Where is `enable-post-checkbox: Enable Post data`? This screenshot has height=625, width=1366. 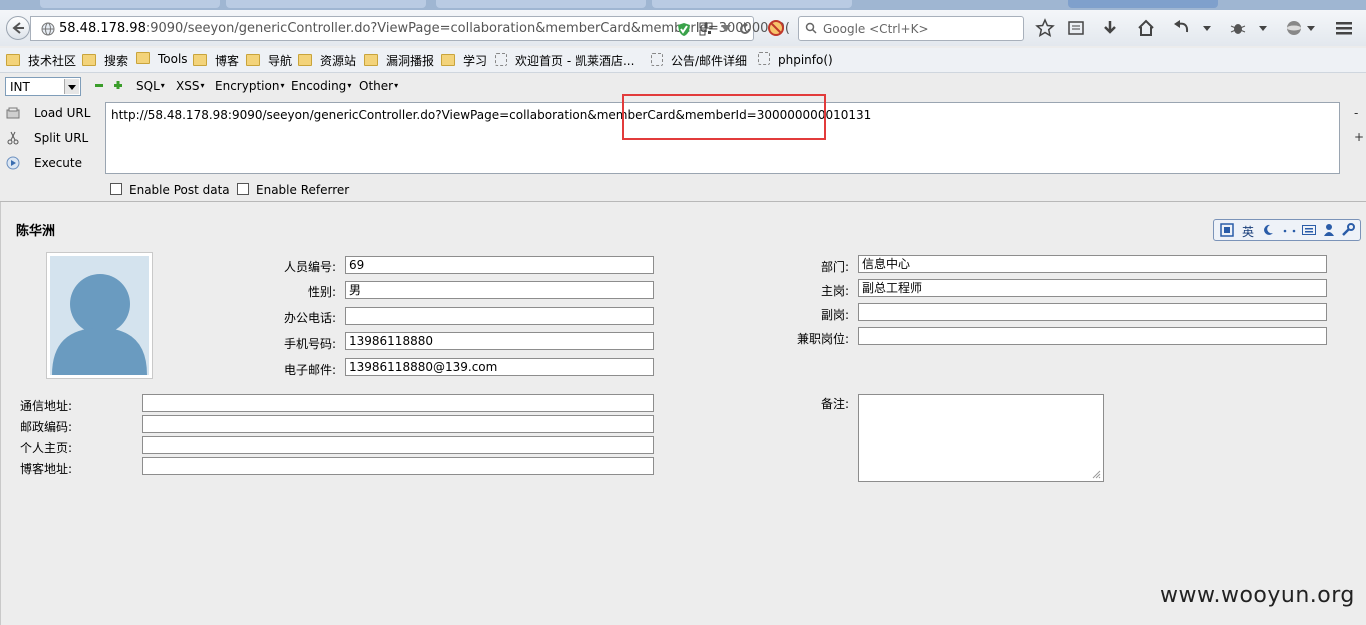
enable-post-checkbox: Enable Post data is located at coordinates (170, 190).